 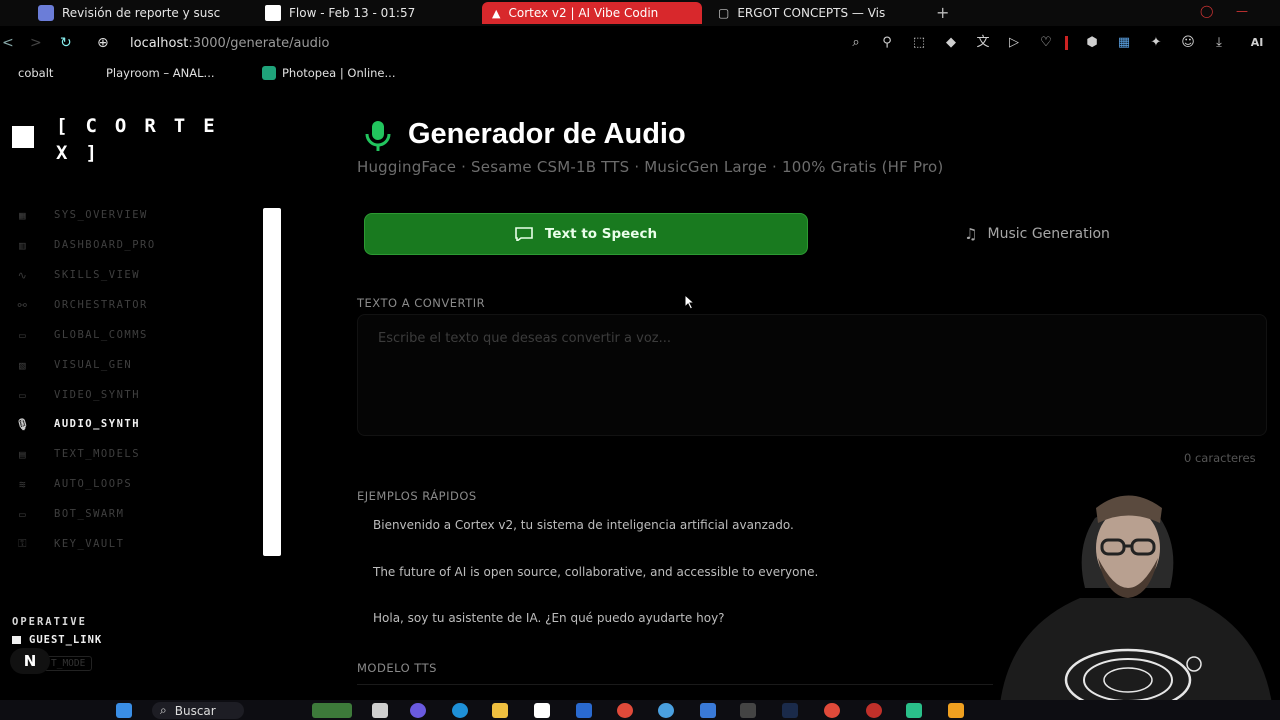 What do you see at coordinates (77, 454) in the screenshot?
I see `sidebar-item-text-models: ▤ TEXT_MODELS` at bounding box center [77, 454].